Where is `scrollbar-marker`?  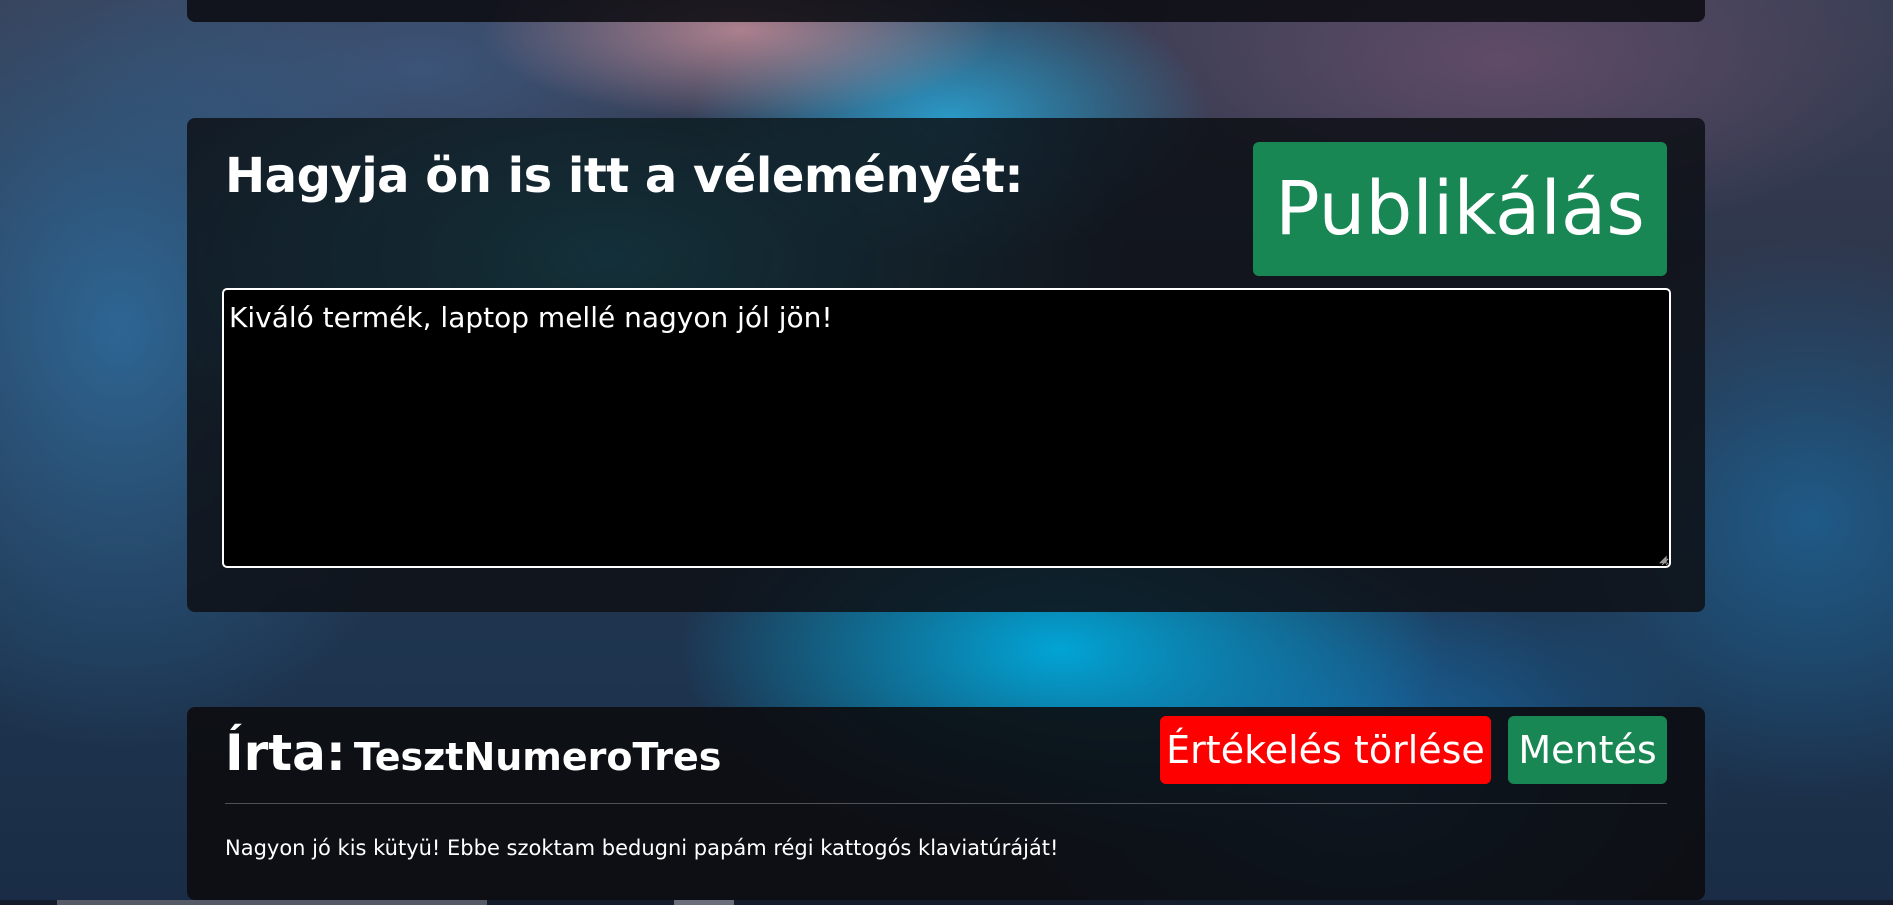 scrollbar-marker is located at coordinates (704, 902).